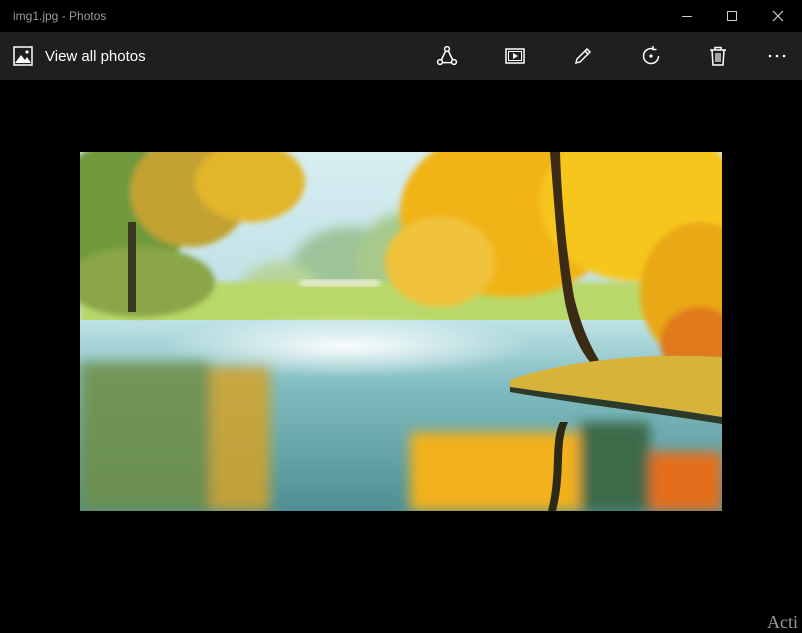 This screenshot has height=633, width=802. I want to click on view-all-photos-button: View all photos, so click(79, 56).